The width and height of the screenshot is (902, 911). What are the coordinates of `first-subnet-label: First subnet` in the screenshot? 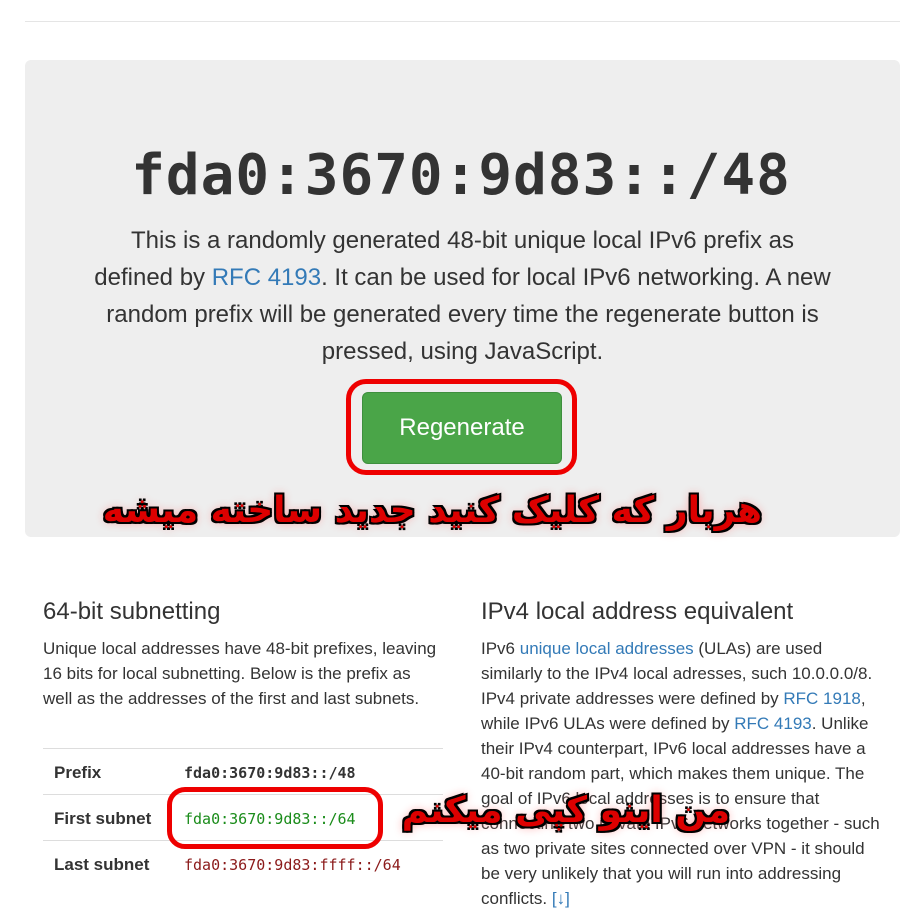 It's located at (103, 818).